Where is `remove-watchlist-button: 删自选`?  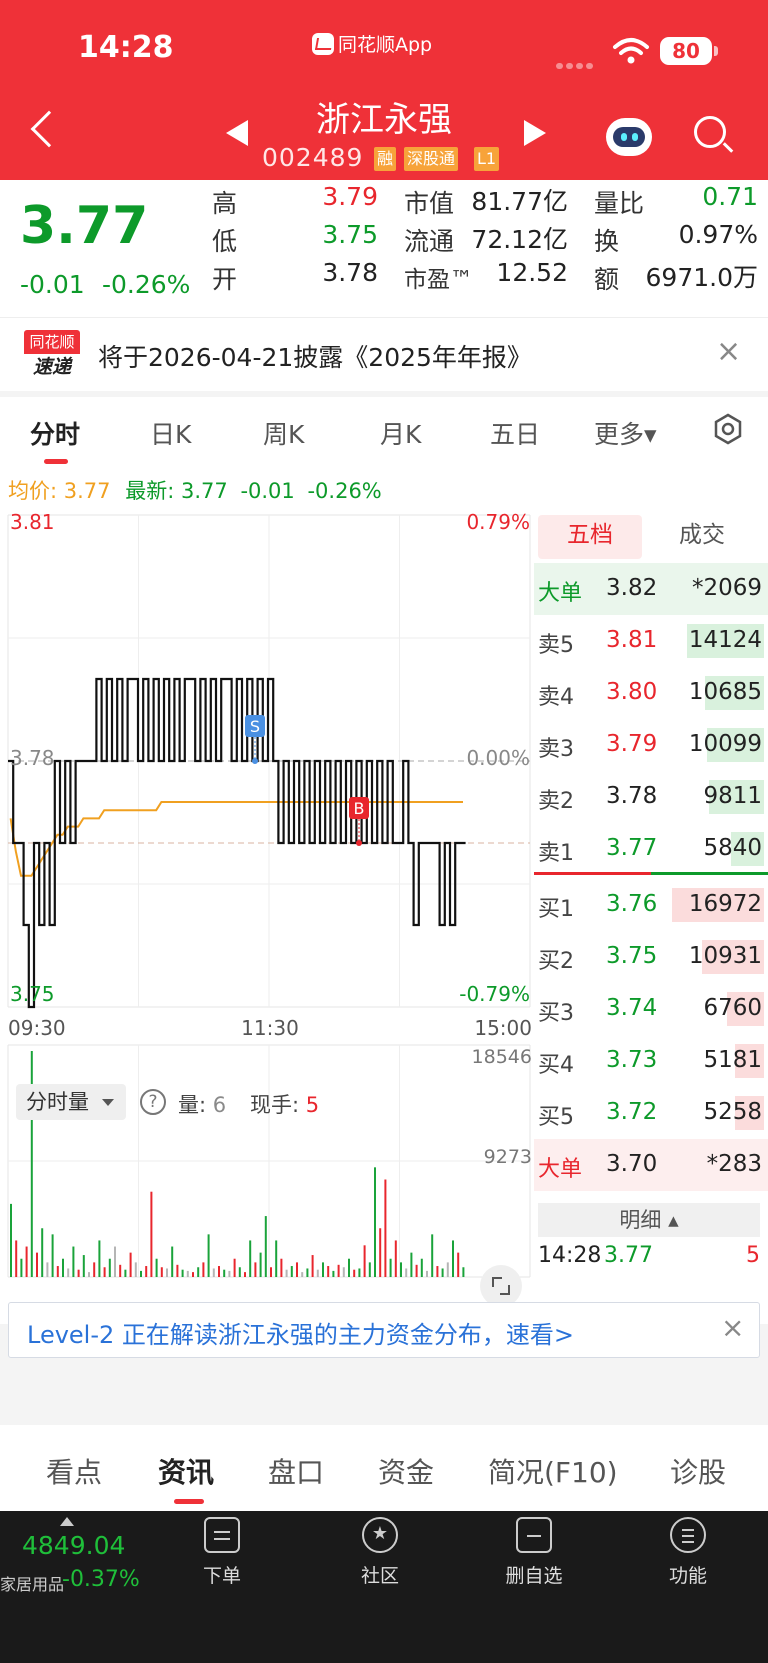
remove-watchlist-button: 删自选 is located at coordinates (534, 1552).